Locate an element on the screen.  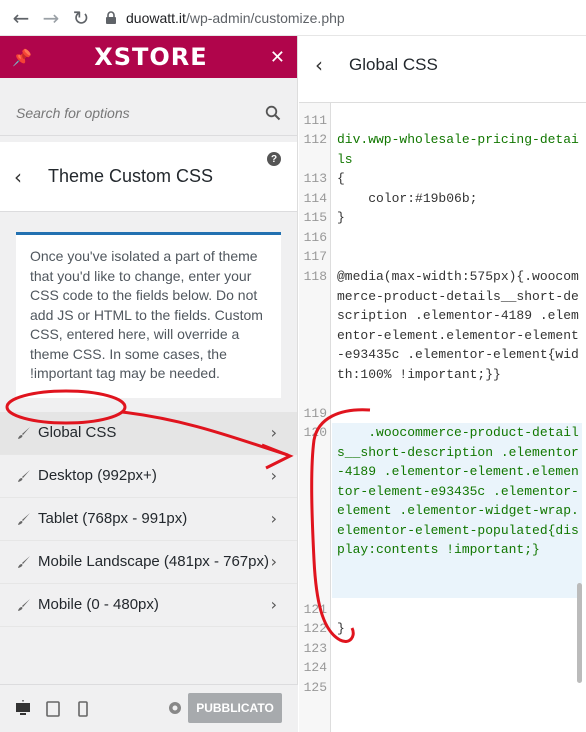
search-icon is located at coordinates (273, 113).